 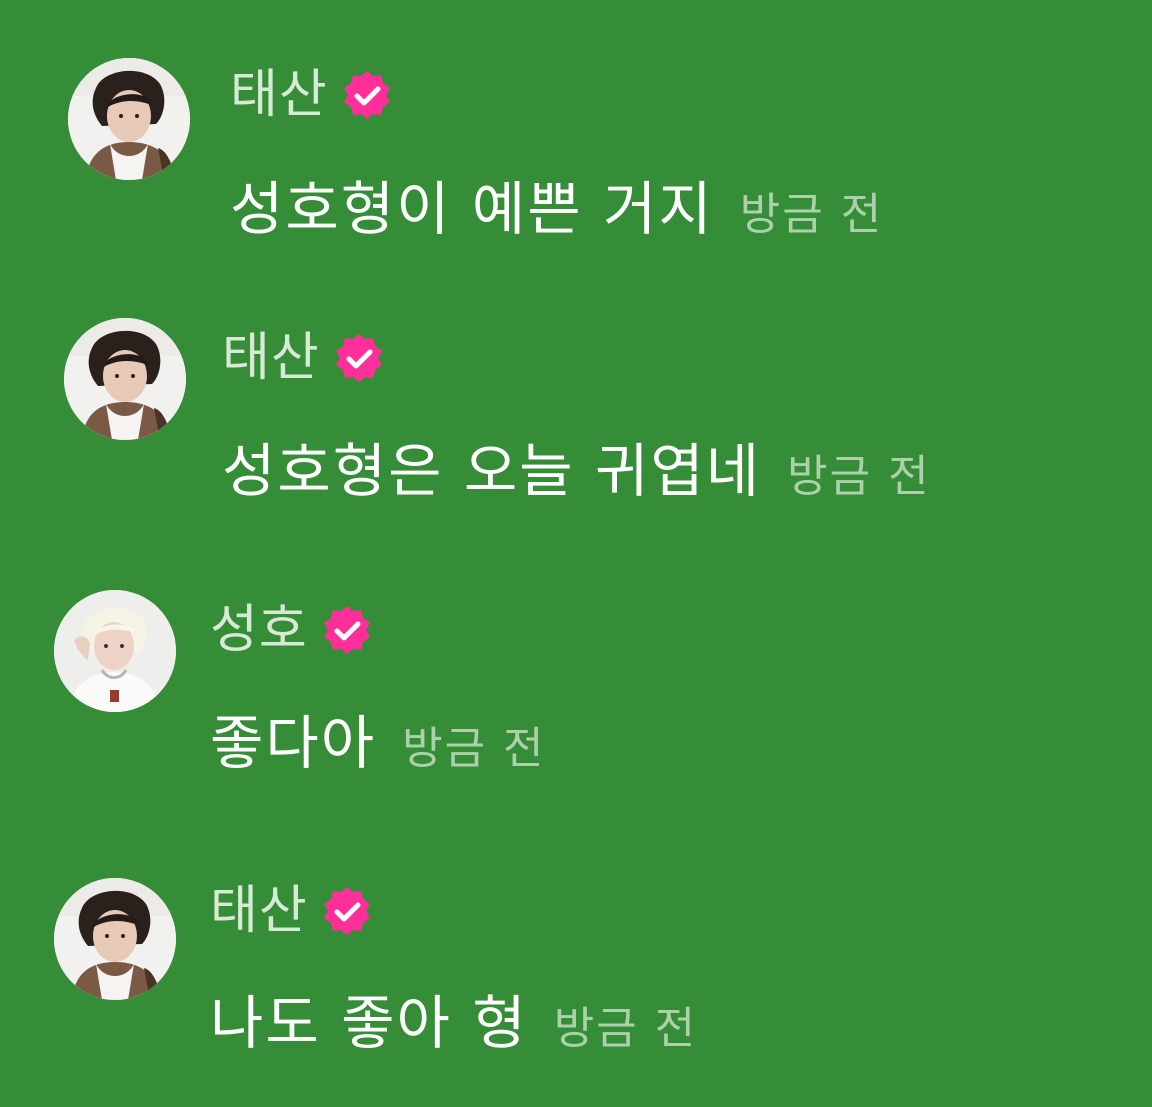 What do you see at coordinates (293, 743) in the screenshot?
I see `comment-text: 좋다아` at bounding box center [293, 743].